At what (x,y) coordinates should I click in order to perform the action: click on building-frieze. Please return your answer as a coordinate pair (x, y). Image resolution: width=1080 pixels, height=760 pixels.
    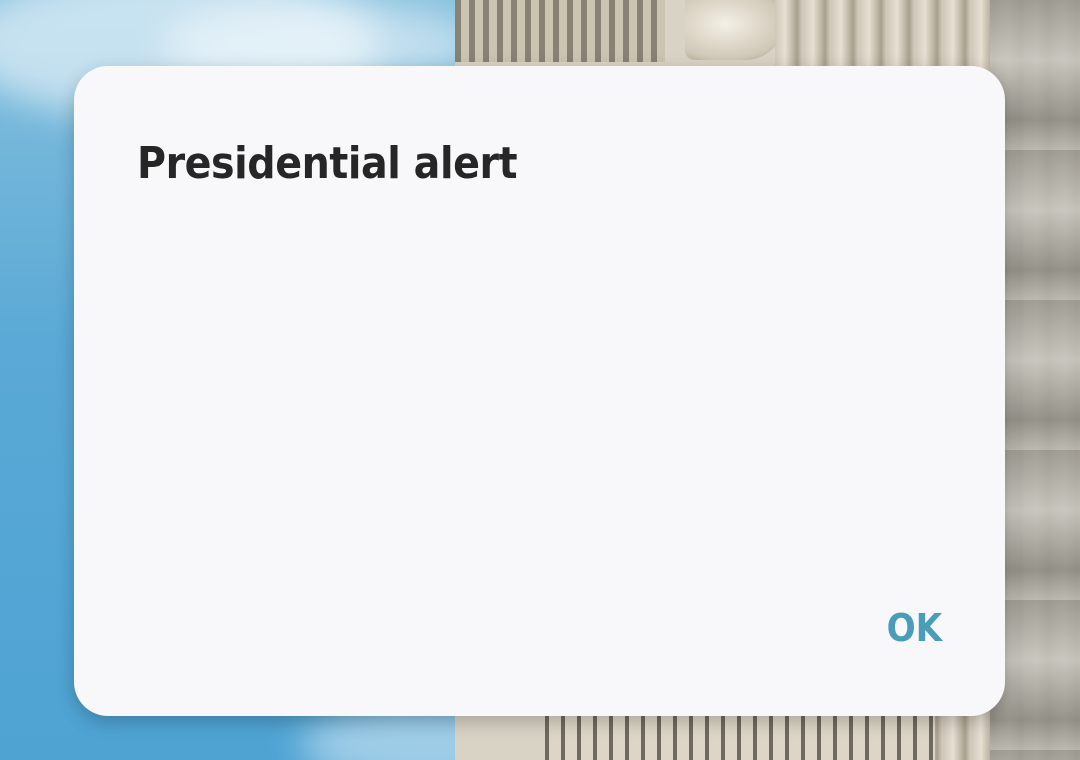
    Looking at the image, I should click on (560, 31).